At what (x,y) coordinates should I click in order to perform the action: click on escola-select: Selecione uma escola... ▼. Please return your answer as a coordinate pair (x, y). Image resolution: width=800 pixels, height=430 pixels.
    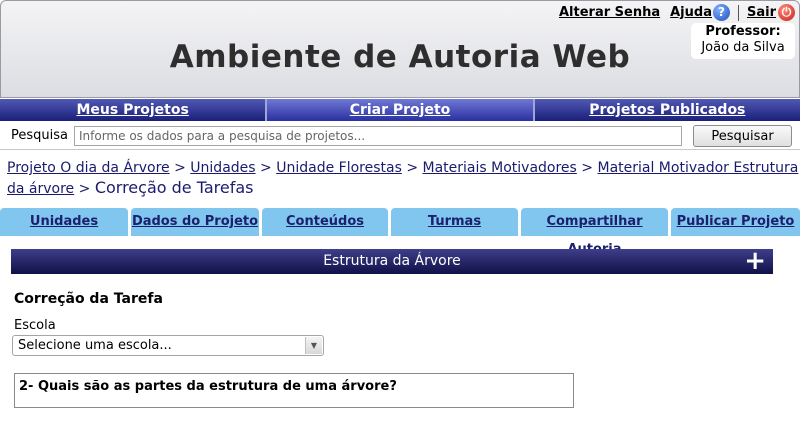
    Looking at the image, I should click on (168, 345).